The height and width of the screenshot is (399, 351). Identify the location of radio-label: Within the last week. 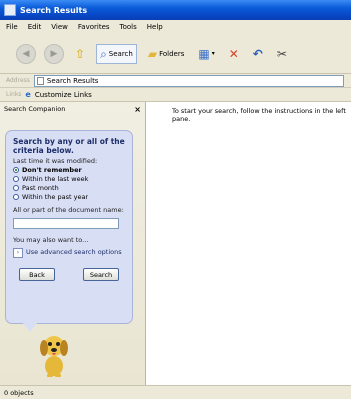
(55, 179).